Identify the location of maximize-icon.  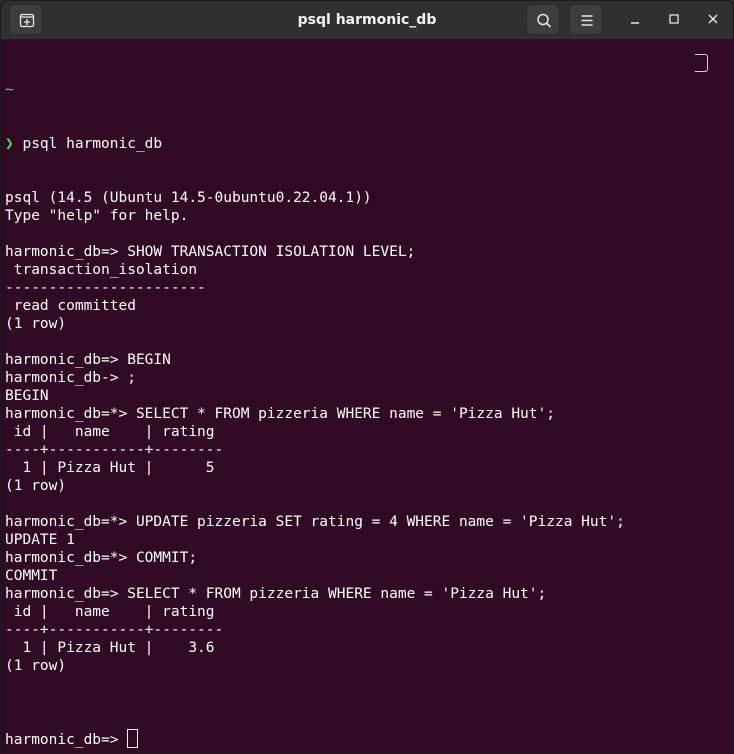
(674, 19).